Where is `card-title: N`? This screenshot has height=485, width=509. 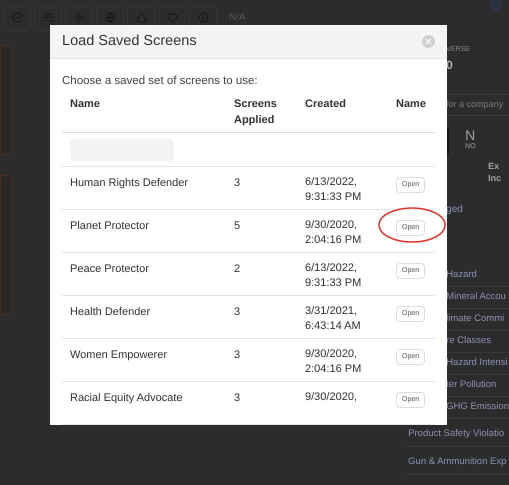
card-title: N is located at coordinates (470, 135).